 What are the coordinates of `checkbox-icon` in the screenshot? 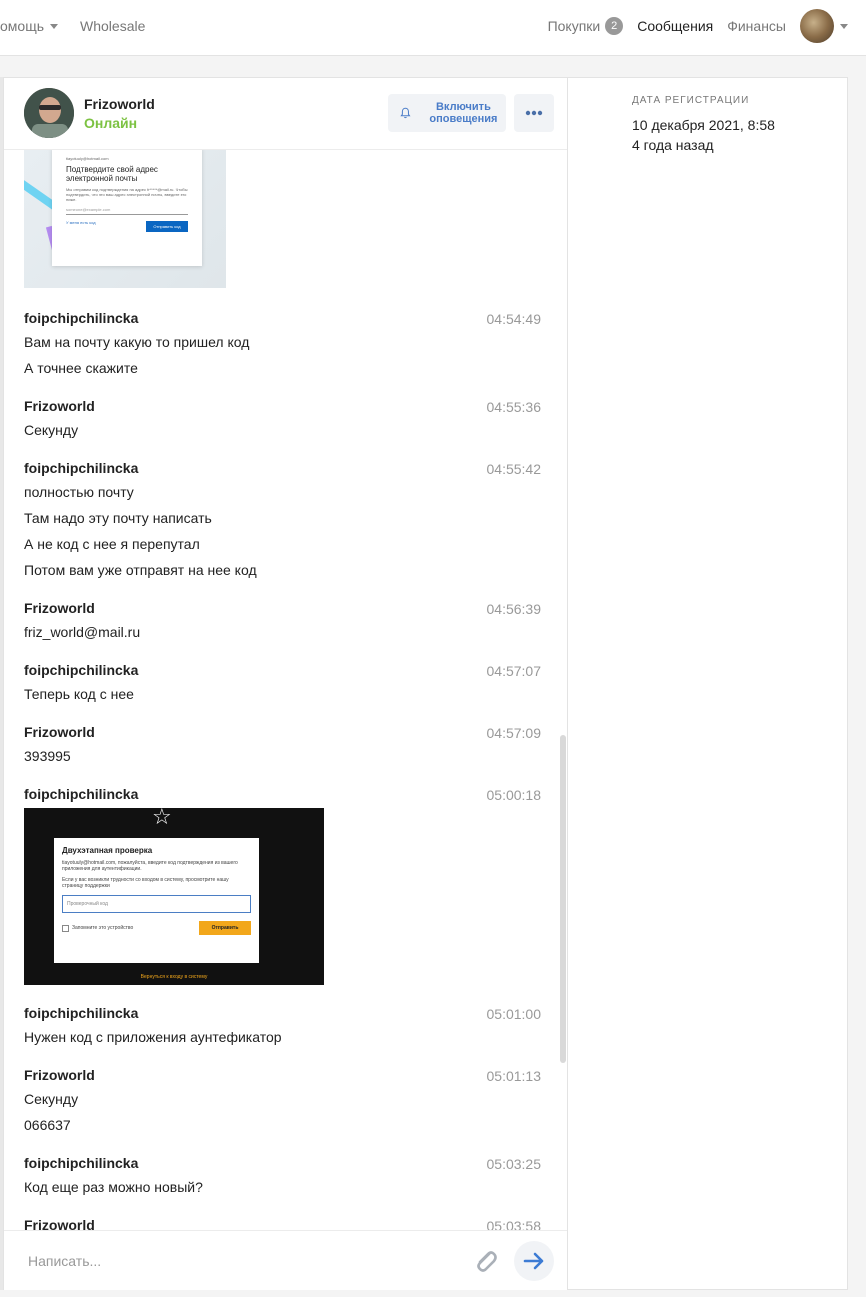 It's located at (65, 928).